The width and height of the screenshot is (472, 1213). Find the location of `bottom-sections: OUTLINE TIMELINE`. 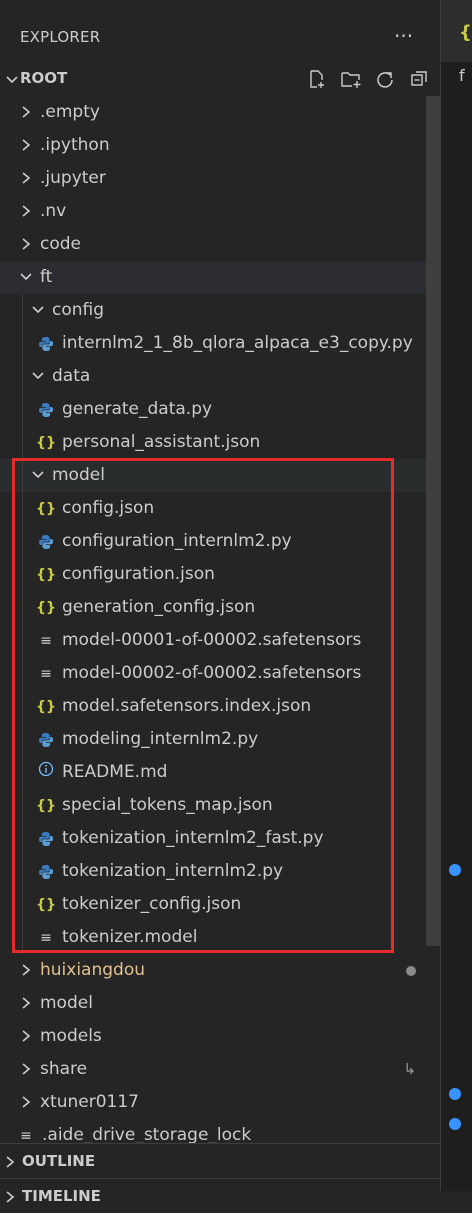

bottom-sections: OUTLINE TIMELINE is located at coordinates (220, 1178).